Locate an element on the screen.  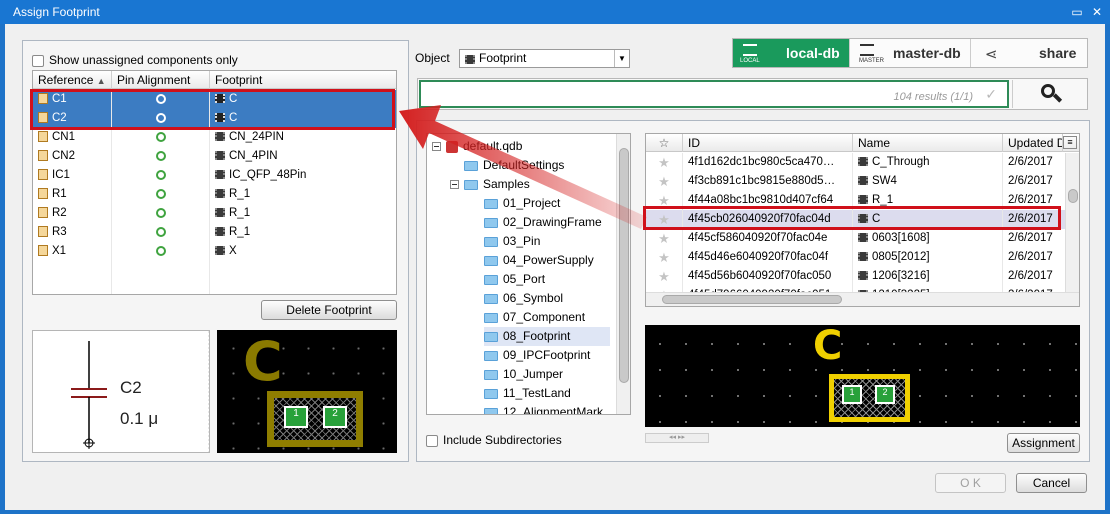
table-row: CN2 CN_4PIN is located at coordinates (214, 156).